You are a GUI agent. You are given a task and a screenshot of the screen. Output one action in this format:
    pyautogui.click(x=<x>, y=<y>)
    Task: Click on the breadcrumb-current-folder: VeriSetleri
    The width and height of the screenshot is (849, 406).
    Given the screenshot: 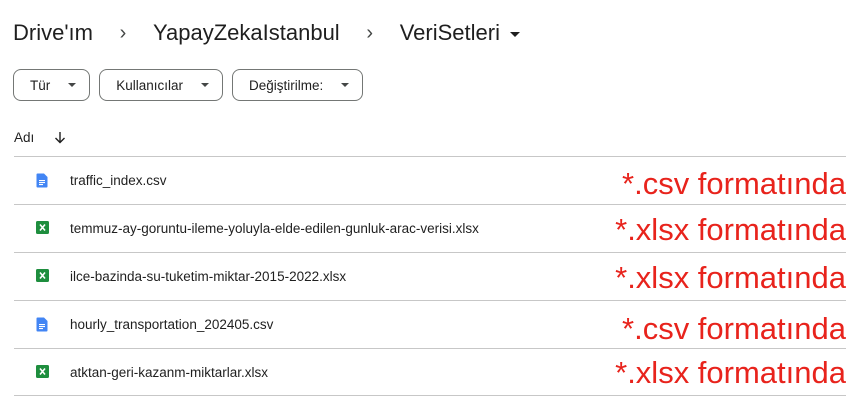 What is the action you would take?
    pyautogui.click(x=460, y=33)
    